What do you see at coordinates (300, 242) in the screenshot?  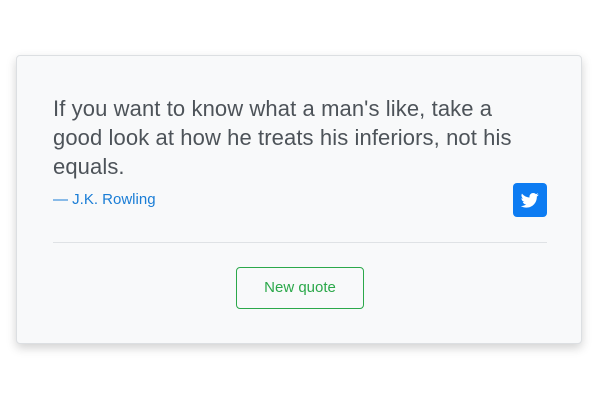 I see `divider` at bounding box center [300, 242].